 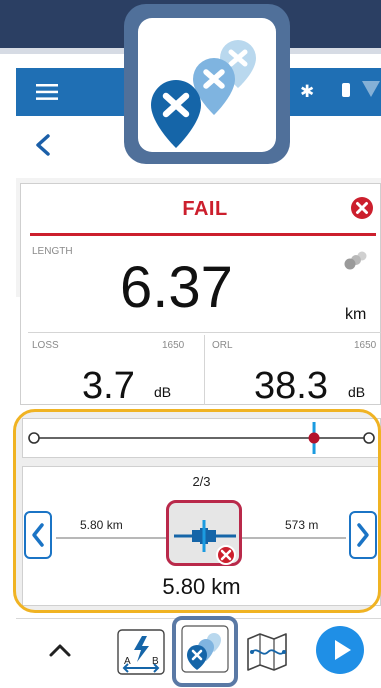 I want to click on back-chevron-icon, so click(x=43, y=145).